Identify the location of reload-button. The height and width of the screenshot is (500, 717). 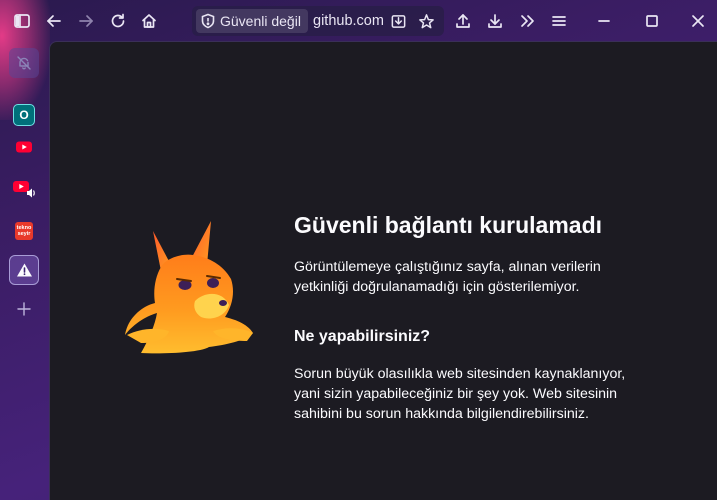
(118, 21).